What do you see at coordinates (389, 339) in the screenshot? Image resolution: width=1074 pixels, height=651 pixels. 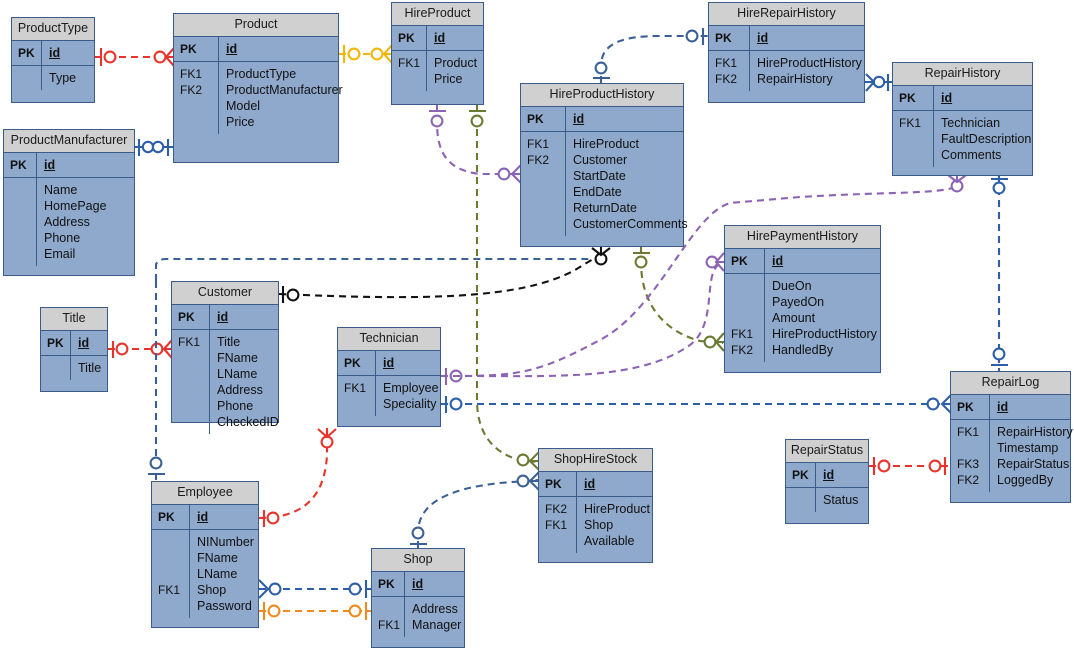 I see `entity-title: Technician` at bounding box center [389, 339].